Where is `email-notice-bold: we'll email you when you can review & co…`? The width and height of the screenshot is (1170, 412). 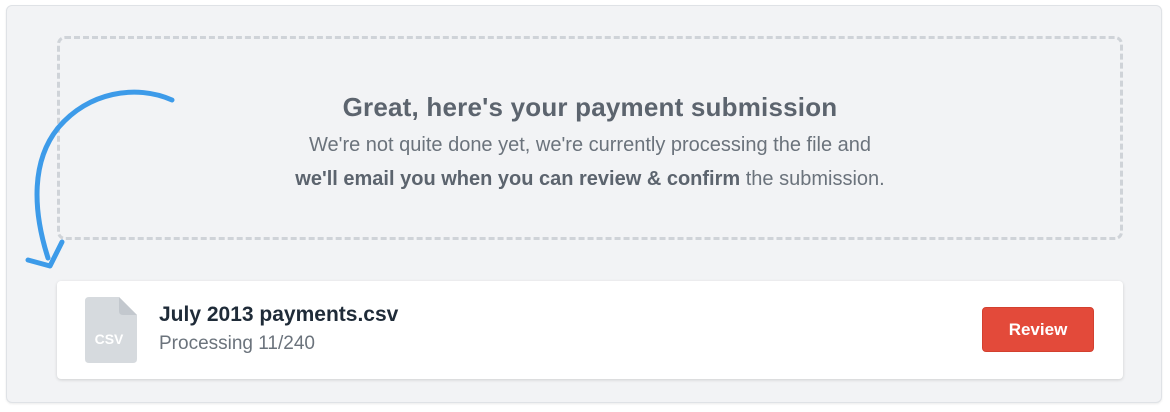 email-notice-bold: we'll email you when you can review & co… is located at coordinates (518, 179).